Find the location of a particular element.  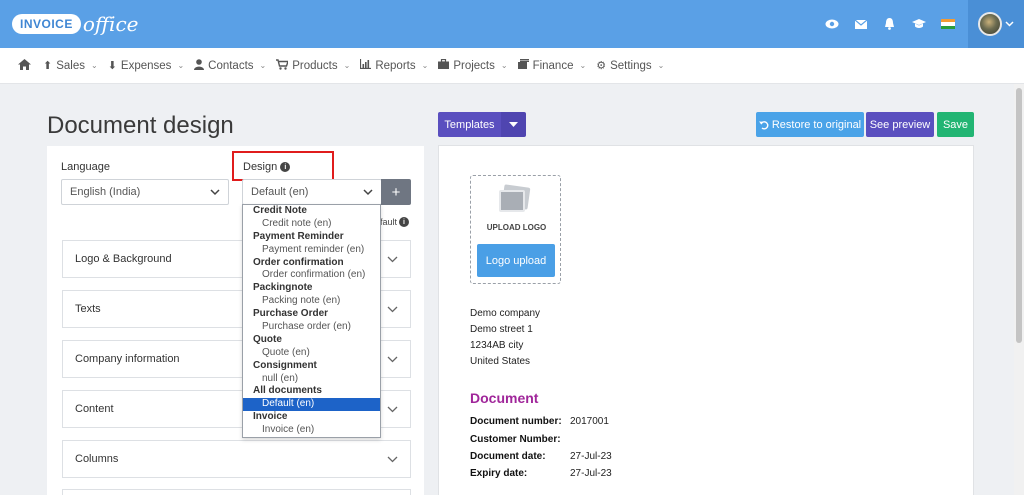

dropdown-option: Packing note (en) is located at coordinates (311, 301).